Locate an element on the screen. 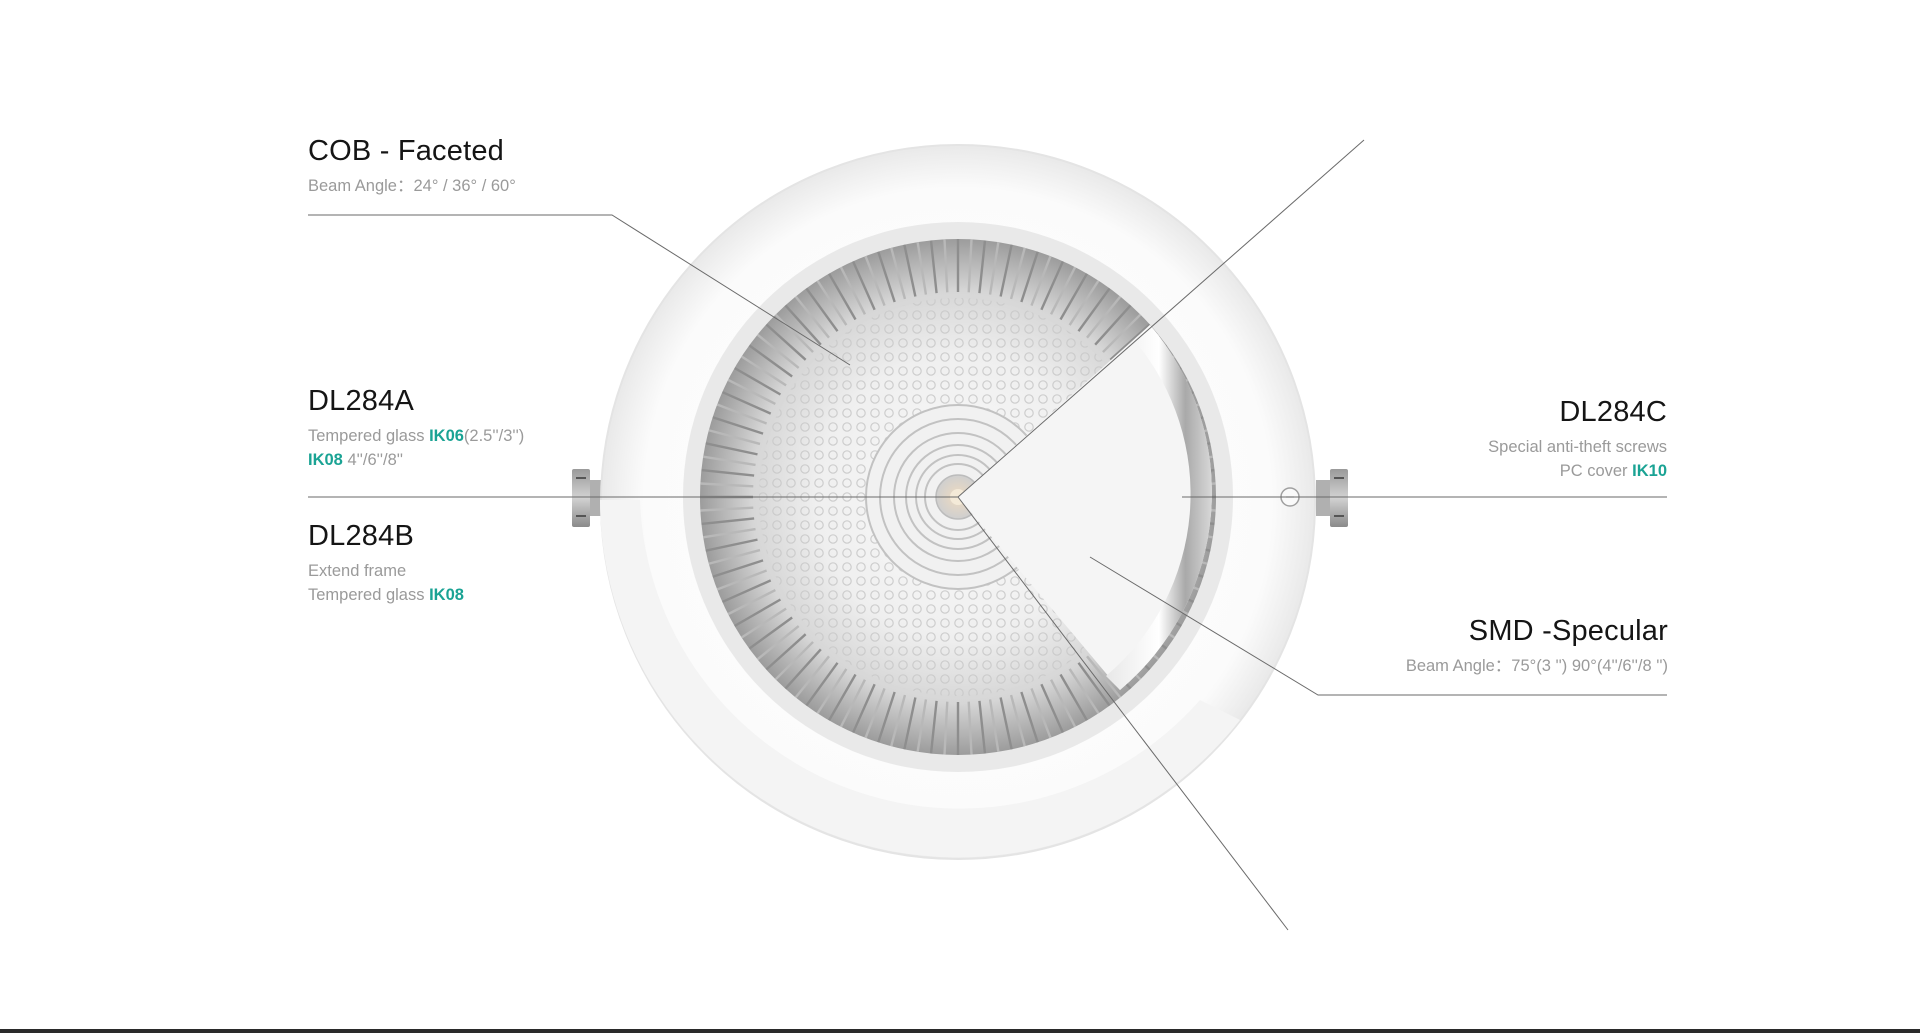 The width and height of the screenshot is (1920, 1033). dl284c-line2-text: PC cover is located at coordinates (1596, 471).